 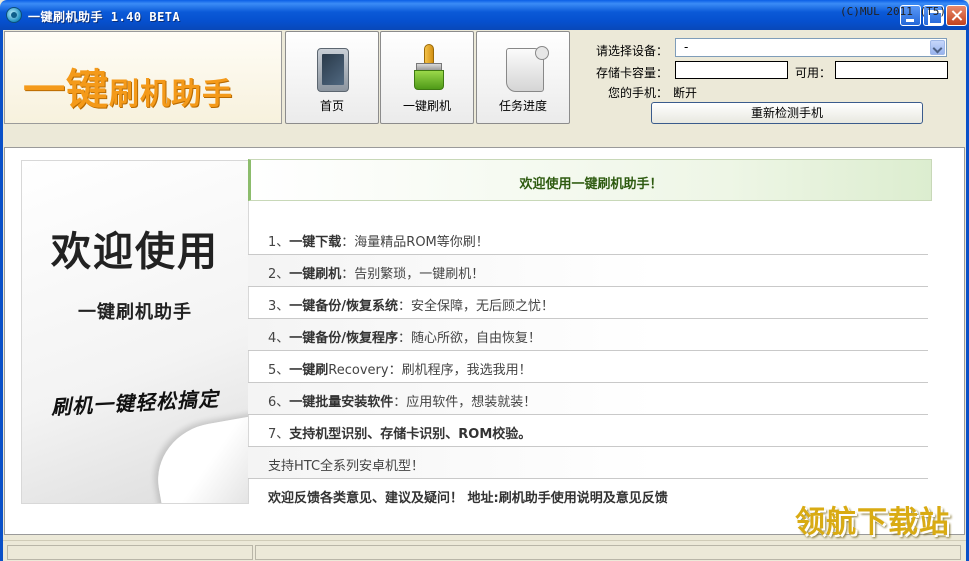 What do you see at coordinates (588, 463) in the screenshot?
I see `support-note-row: 支持HTC全系列安卓机型！` at bounding box center [588, 463].